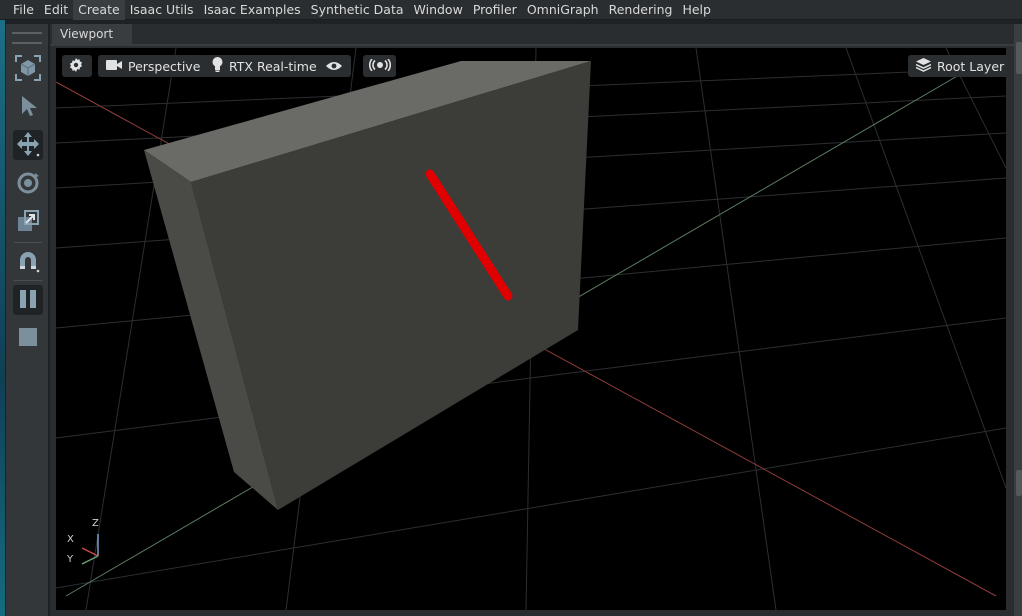 Image resolution: width=1022 pixels, height=616 pixels. What do you see at coordinates (164, 66) in the screenshot?
I see `camera-label: Perspective` at bounding box center [164, 66].